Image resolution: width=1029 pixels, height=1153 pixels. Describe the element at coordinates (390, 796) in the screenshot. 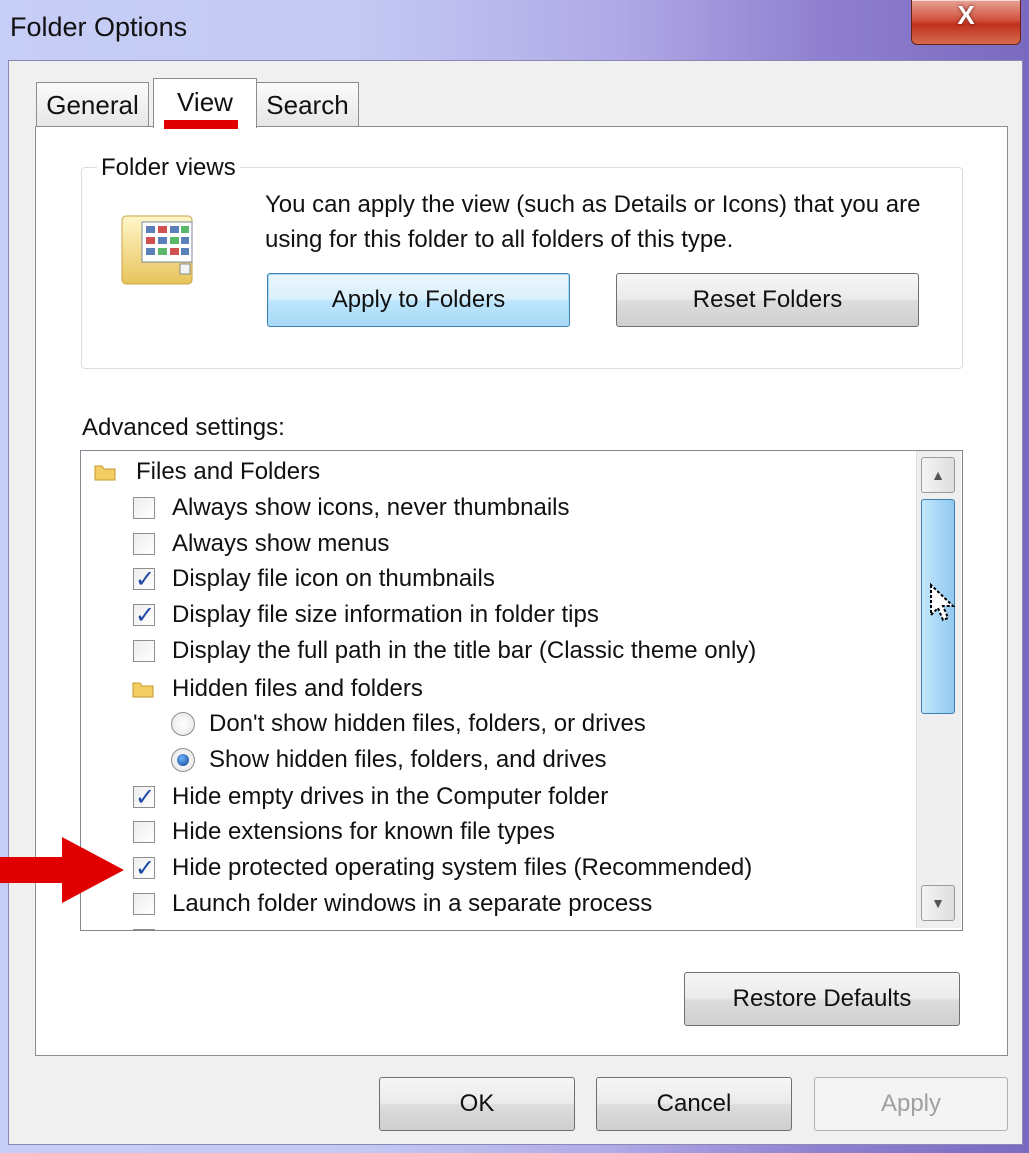

I see `checkbox-label: Hide empty drives in the Computer folder` at that location.